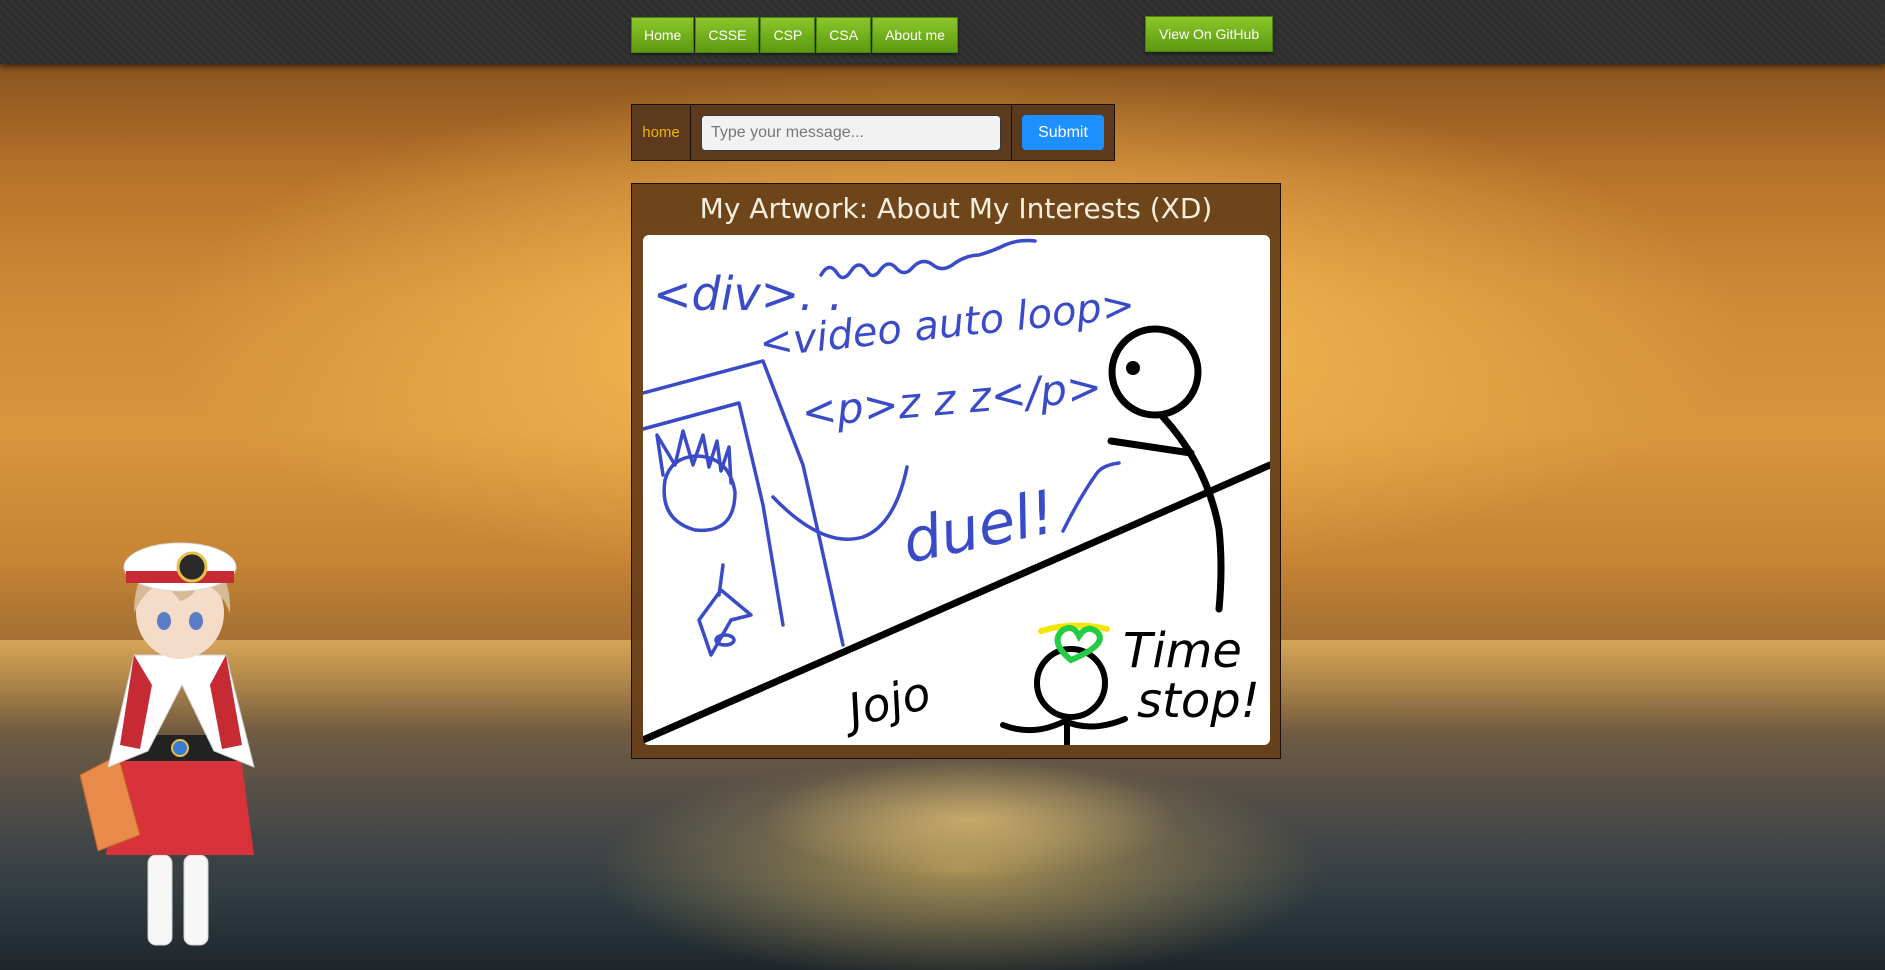 This screenshot has height=970, width=1885. I want to click on div-text: <div>. ., so click(748, 294).